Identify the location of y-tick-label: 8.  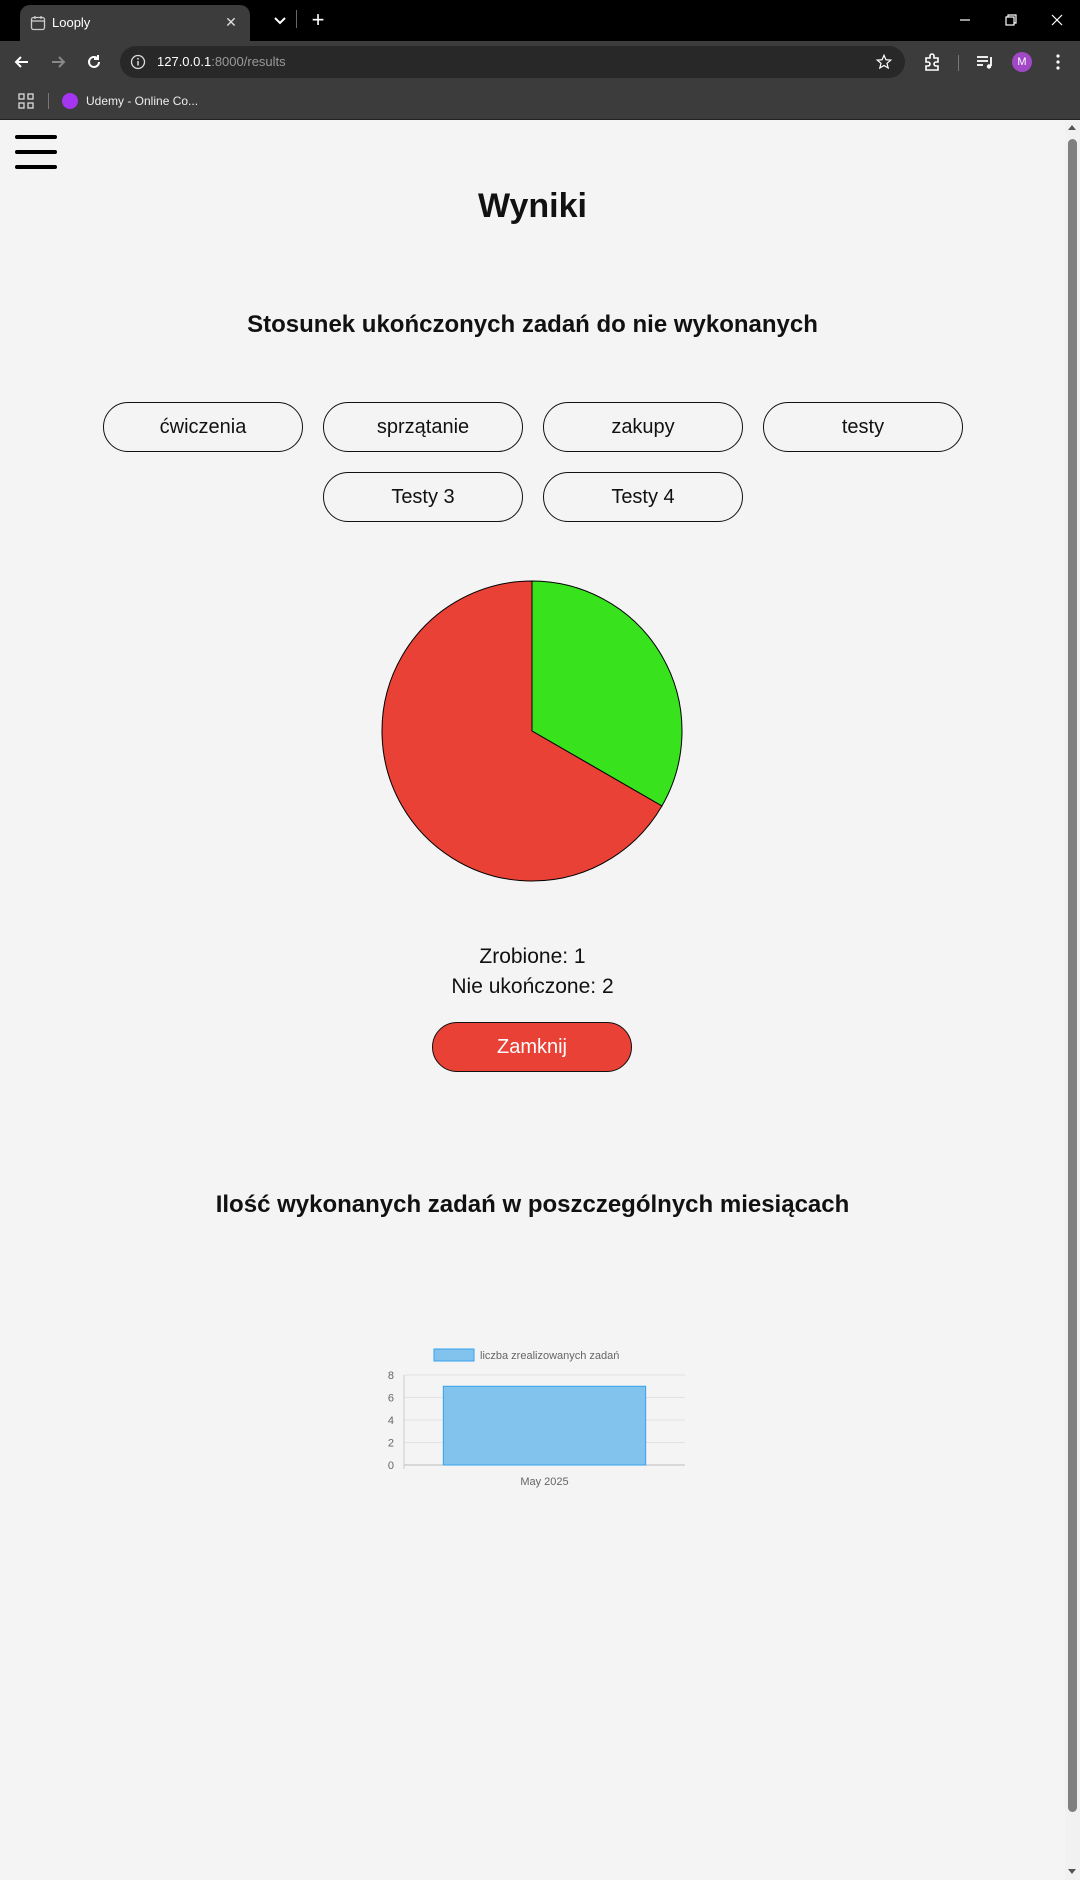
(391, 1376).